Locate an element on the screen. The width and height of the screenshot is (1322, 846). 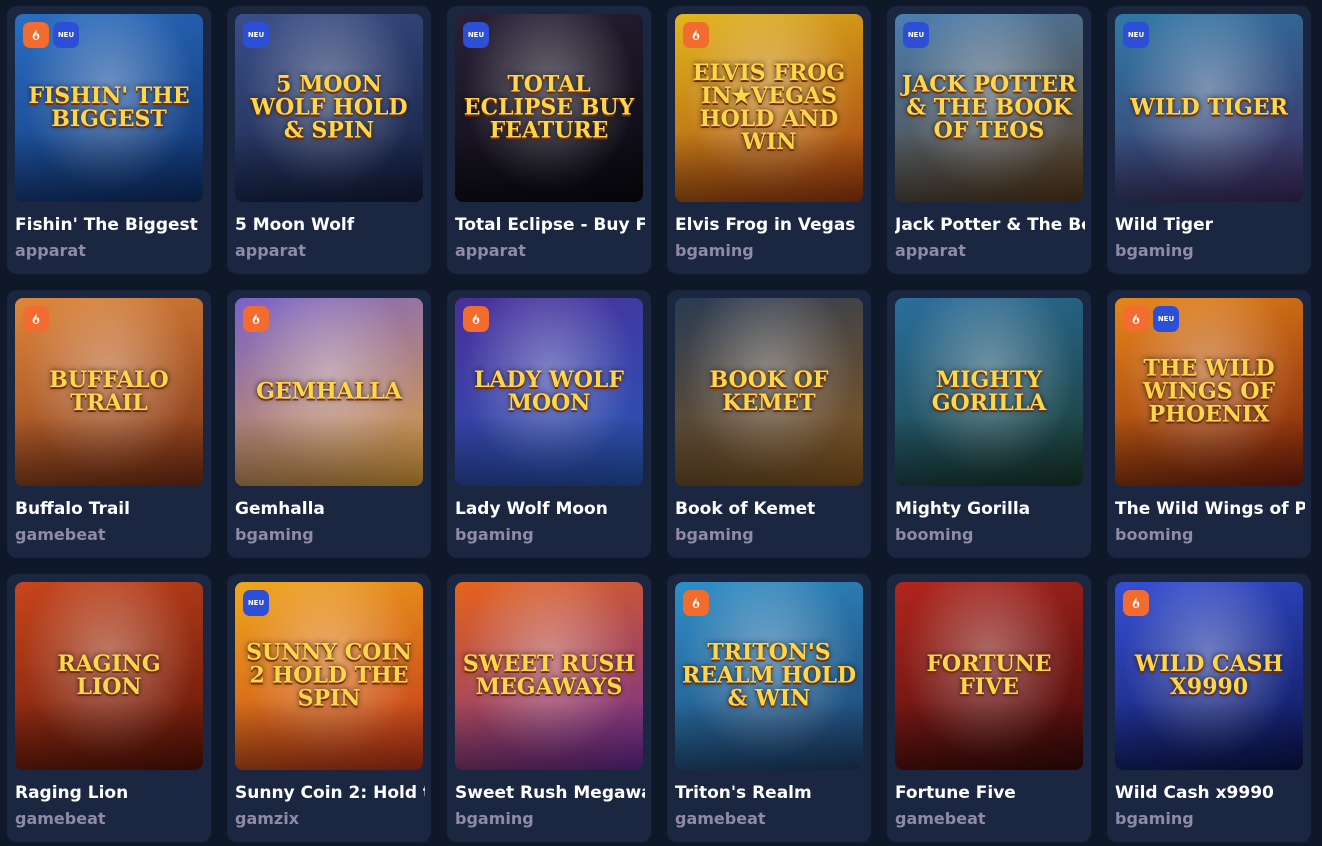
game-card: BUFFALO TRAIL Buffalo Trail gamebeat is located at coordinates (109, 424).